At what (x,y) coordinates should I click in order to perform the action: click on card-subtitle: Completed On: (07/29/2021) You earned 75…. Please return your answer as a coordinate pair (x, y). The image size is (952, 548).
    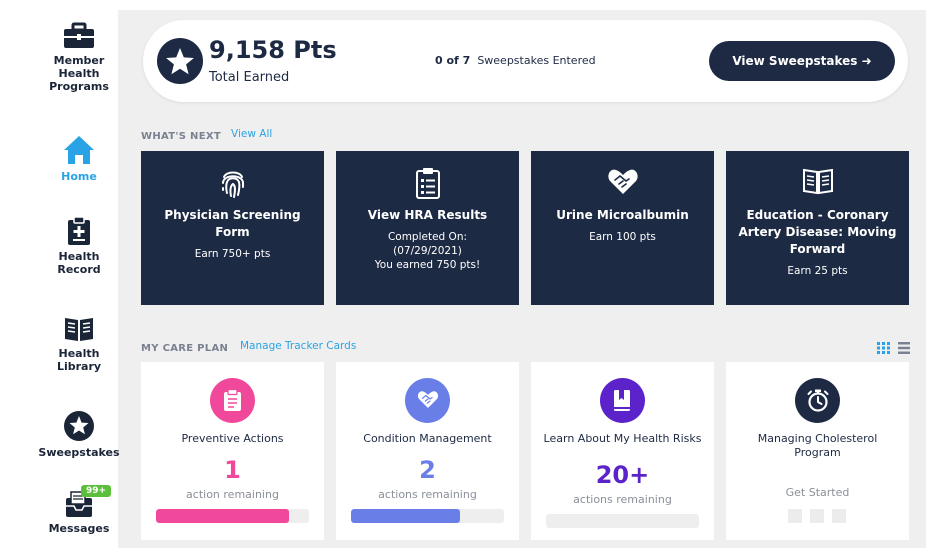
    Looking at the image, I should click on (427, 251).